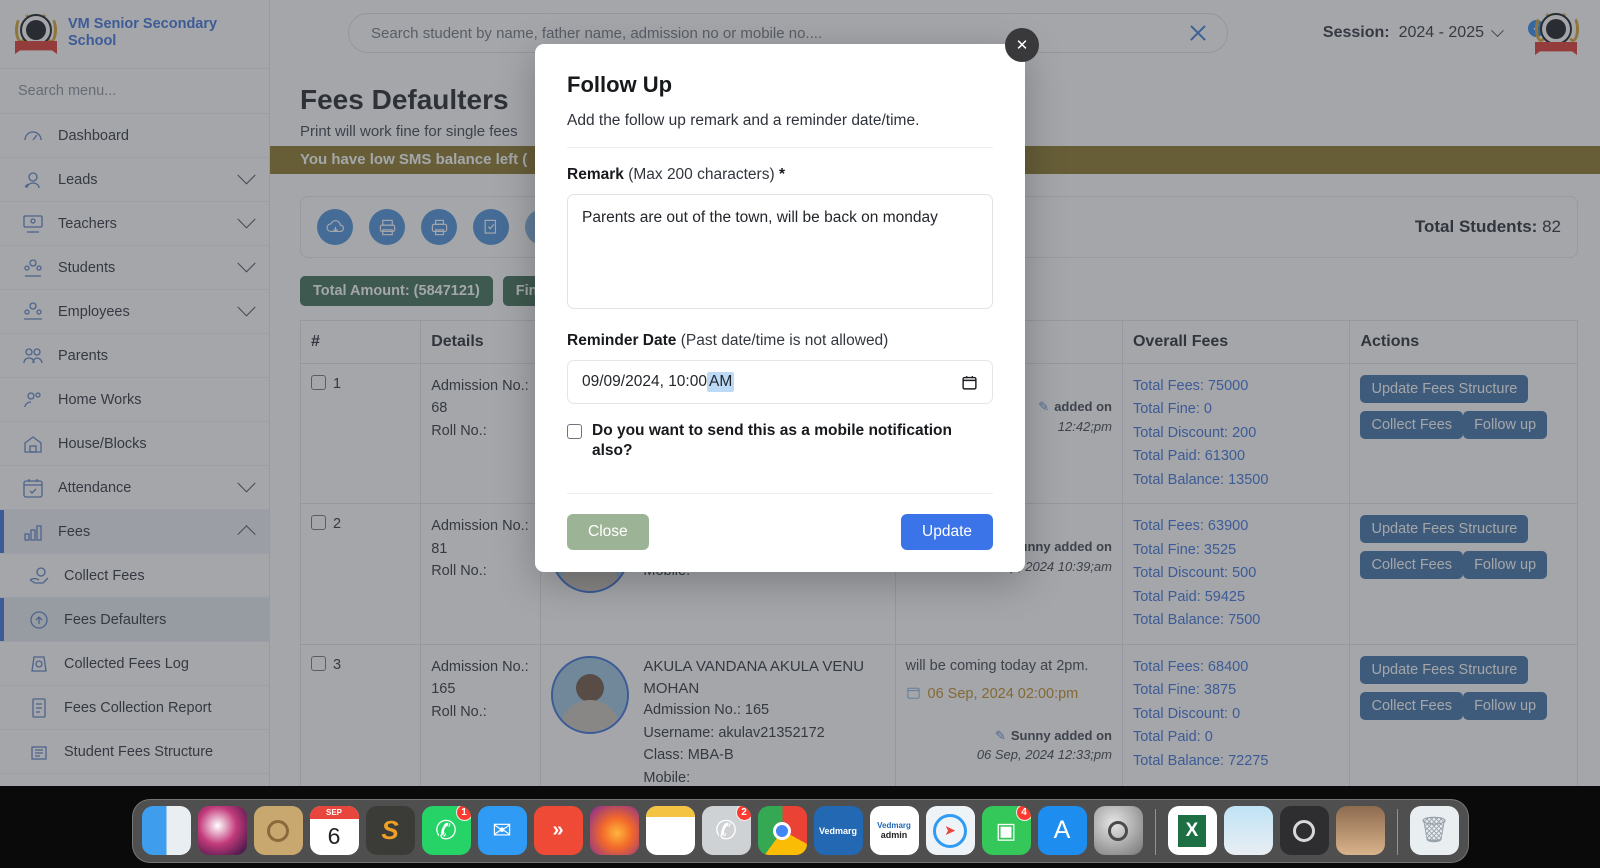 The height and width of the screenshot is (868, 1600). What do you see at coordinates (134, 224) in the screenshot?
I see `sidebar-item-teachers: Teachers` at bounding box center [134, 224].